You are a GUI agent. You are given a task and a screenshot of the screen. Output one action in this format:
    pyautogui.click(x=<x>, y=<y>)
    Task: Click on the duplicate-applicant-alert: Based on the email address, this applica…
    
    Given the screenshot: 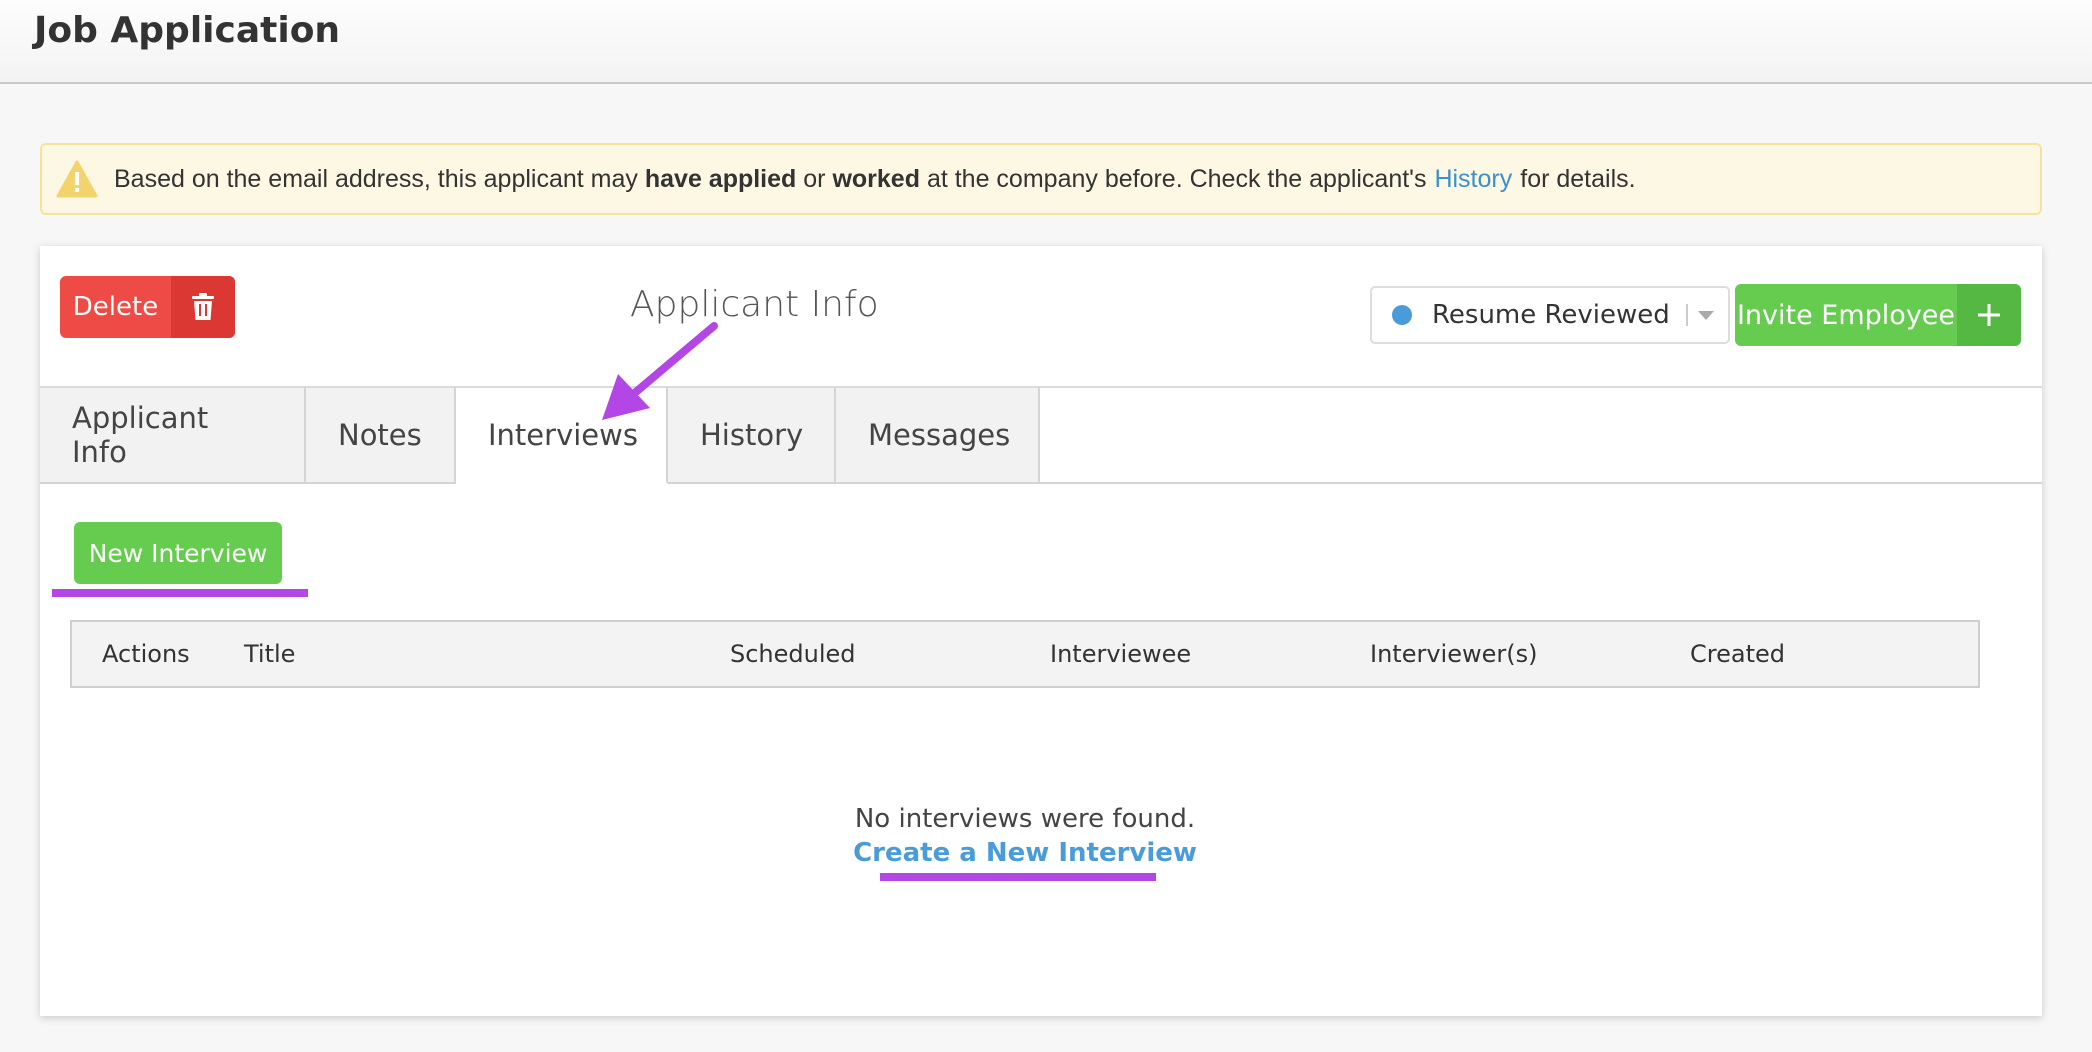 What is the action you would take?
    pyautogui.click(x=1041, y=179)
    